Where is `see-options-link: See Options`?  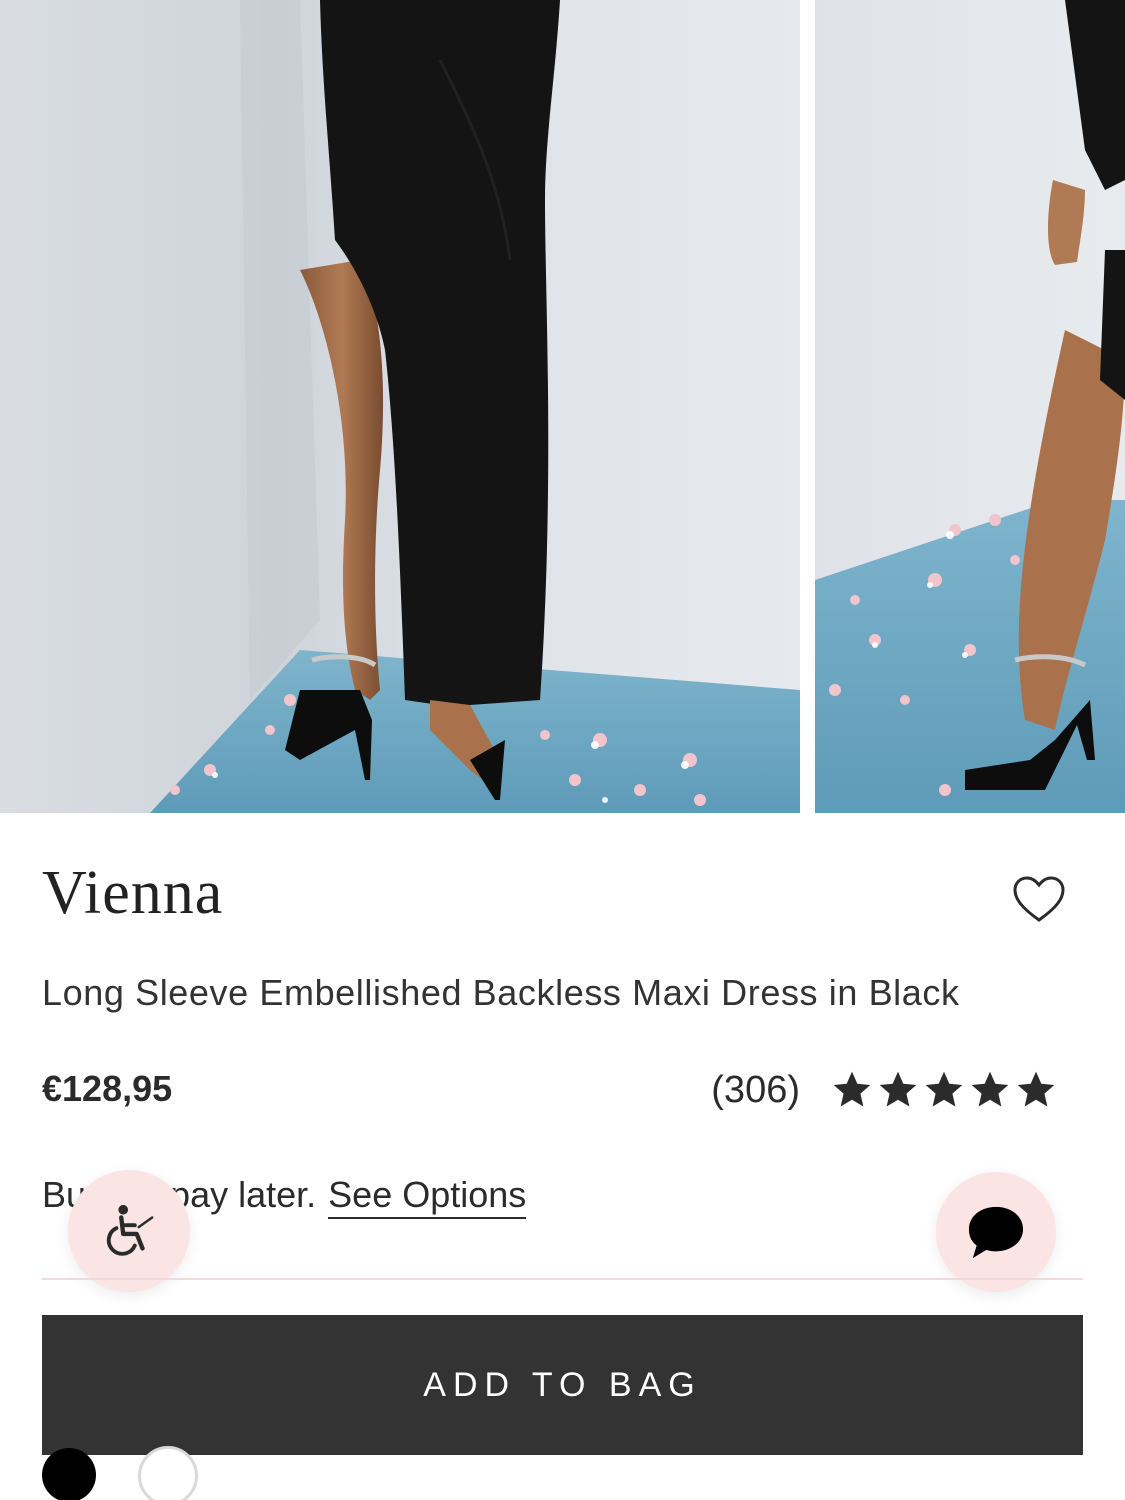 see-options-link: See Options is located at coordinates (427, 1196).